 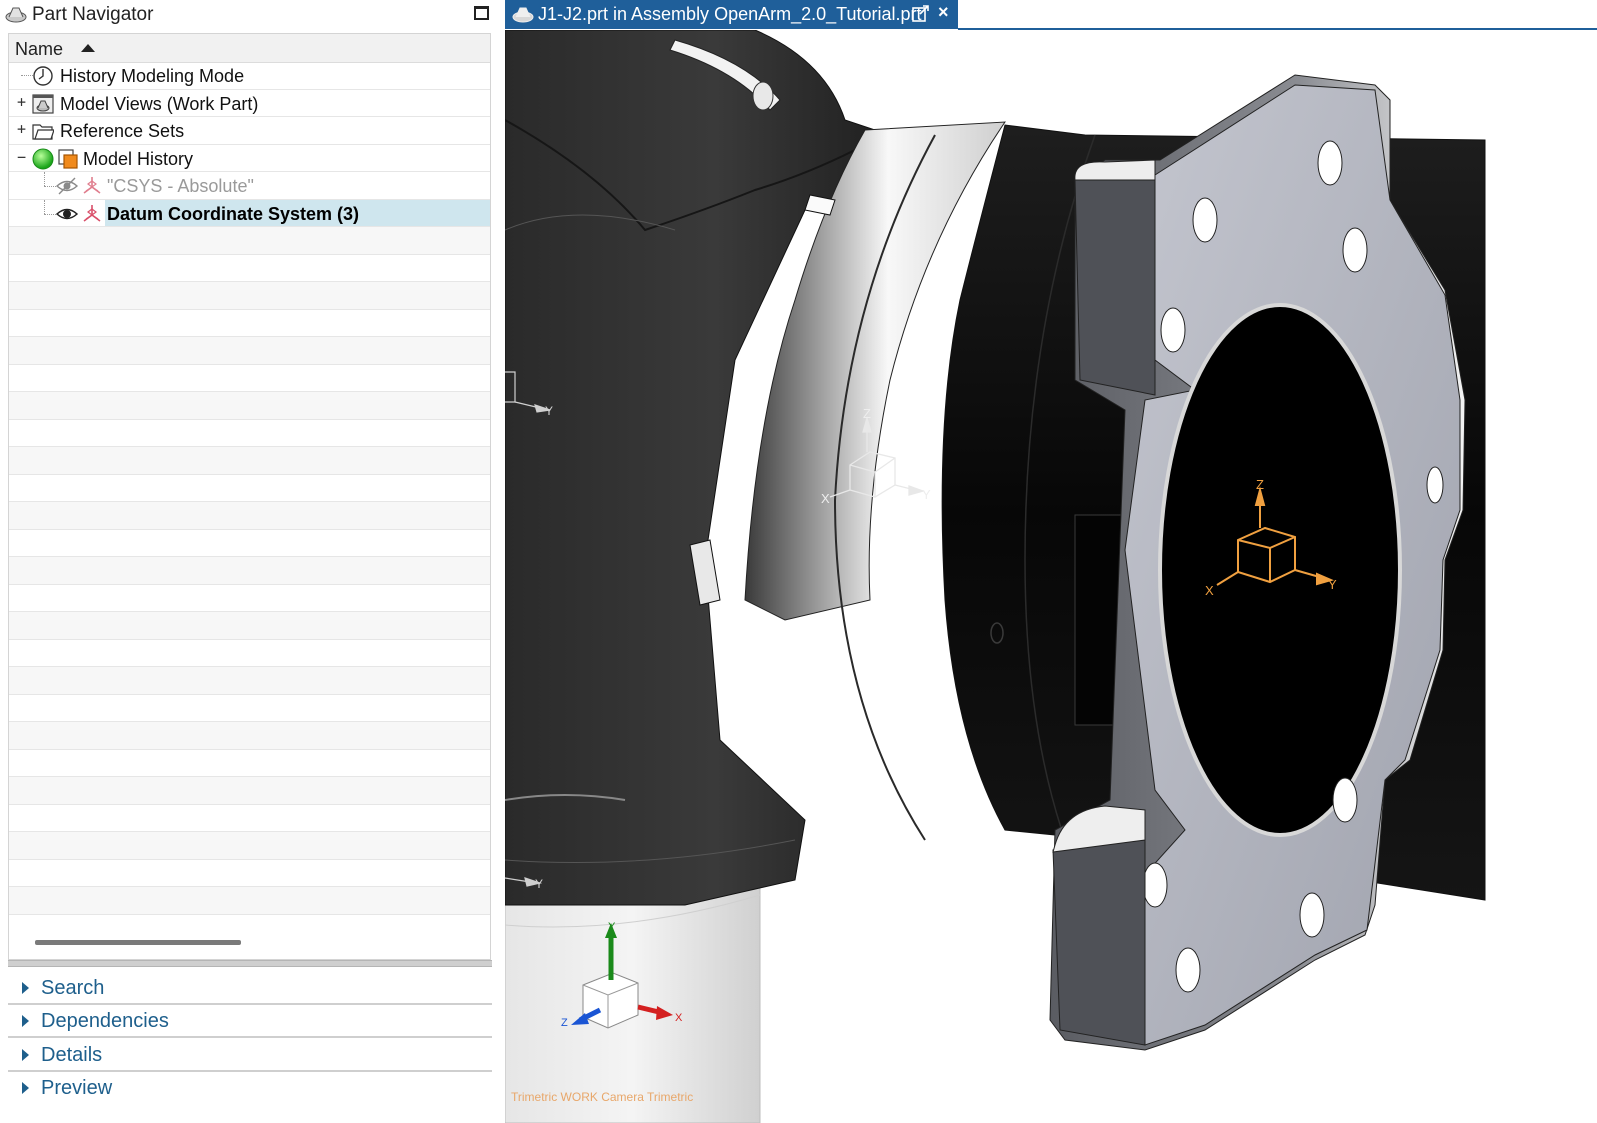 I want to click on tree-node-model-views: + Model Views (Work Part), so click(x=249, y=103).